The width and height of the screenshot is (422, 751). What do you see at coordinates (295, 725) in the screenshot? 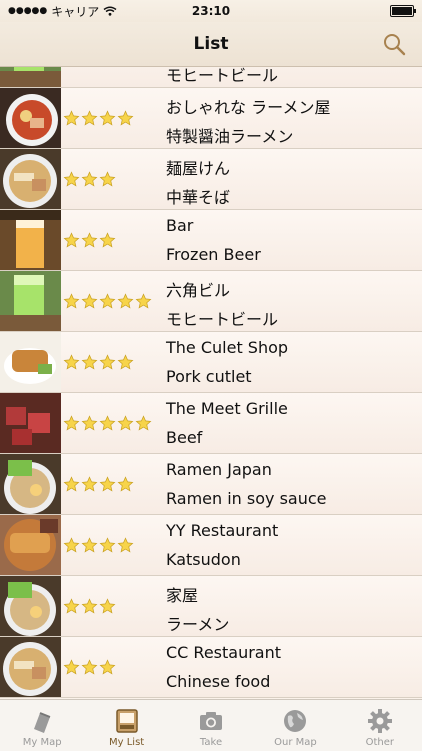
I see `tab-our-map: Our Map` at bounding box center [295, 725].